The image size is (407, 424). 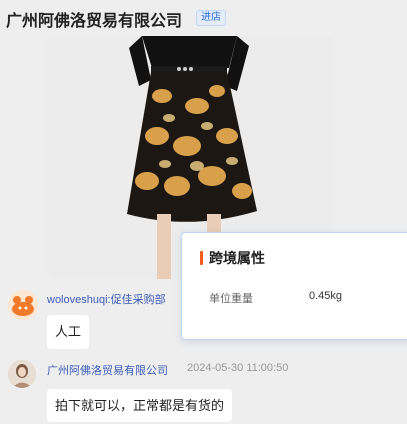 What do you see at coordinates (238, 368) in the screenshot?
I see `message-timestamp: 2024-05-30 11:00:50` at bounding box center [238, 368].